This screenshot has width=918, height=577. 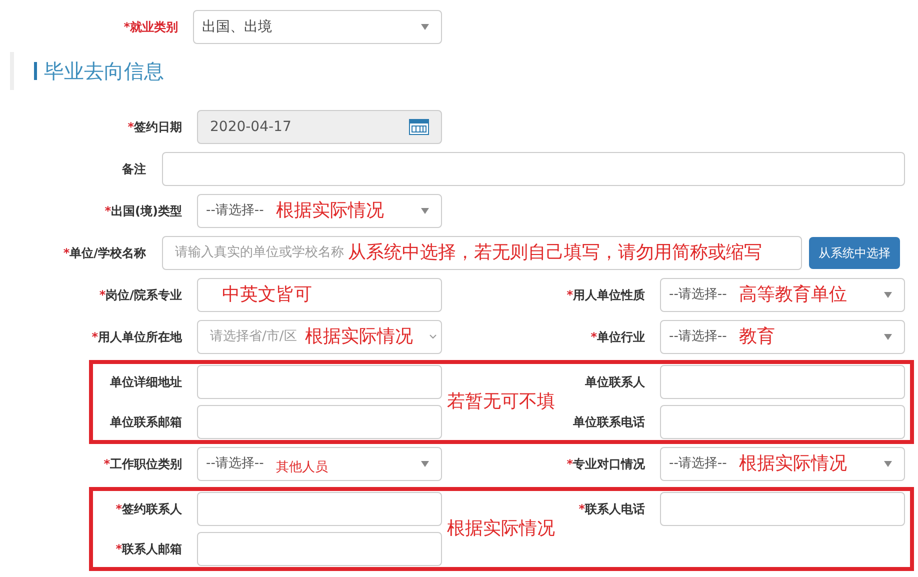 What do you see at coordinates (267, 295) in the screenshot?
I see `annotation-text: 中英文皆可` at bounding box center [267, 295].